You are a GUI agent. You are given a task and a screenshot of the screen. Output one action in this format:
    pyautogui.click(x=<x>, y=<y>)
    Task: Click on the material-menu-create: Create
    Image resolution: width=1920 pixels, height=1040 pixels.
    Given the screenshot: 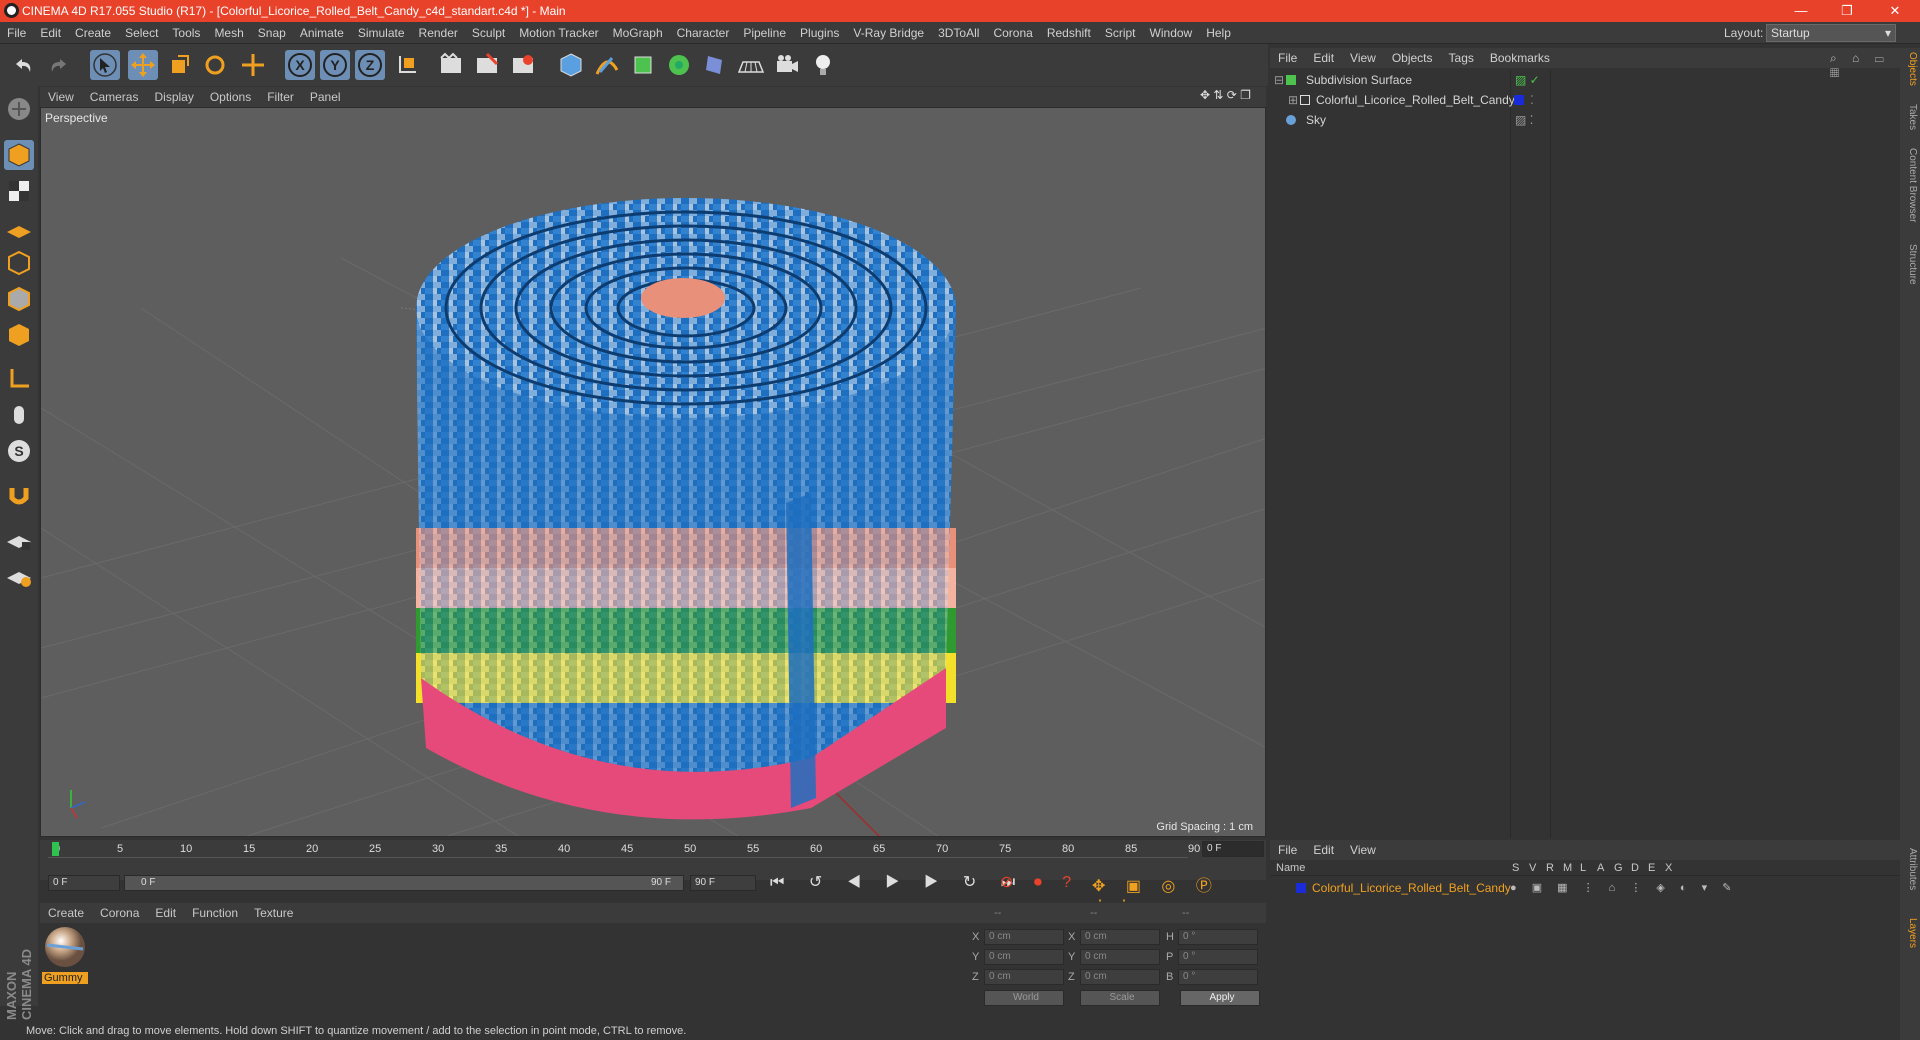 What is the action you would take?
    pyautogui.click(x=66, y=913)
    